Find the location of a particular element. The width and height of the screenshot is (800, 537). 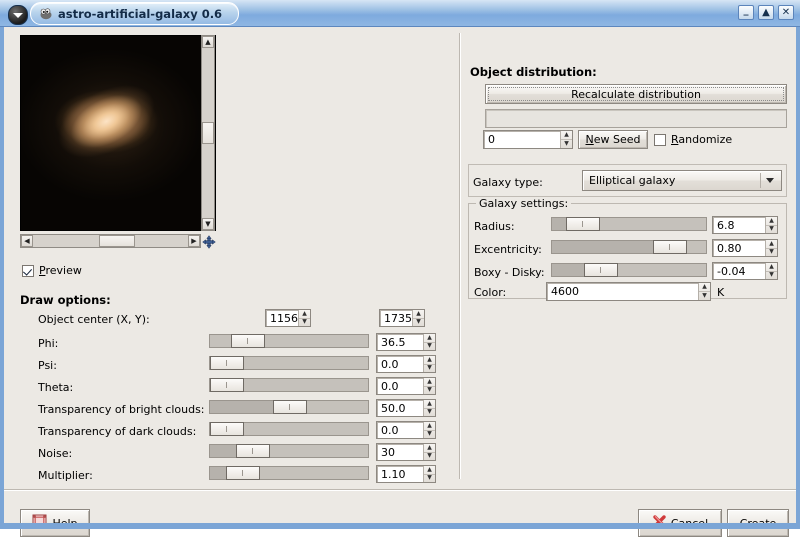

galaxy-setting-input-0: 6.8 ▲ ▼ is located at coordinates (745, 225).